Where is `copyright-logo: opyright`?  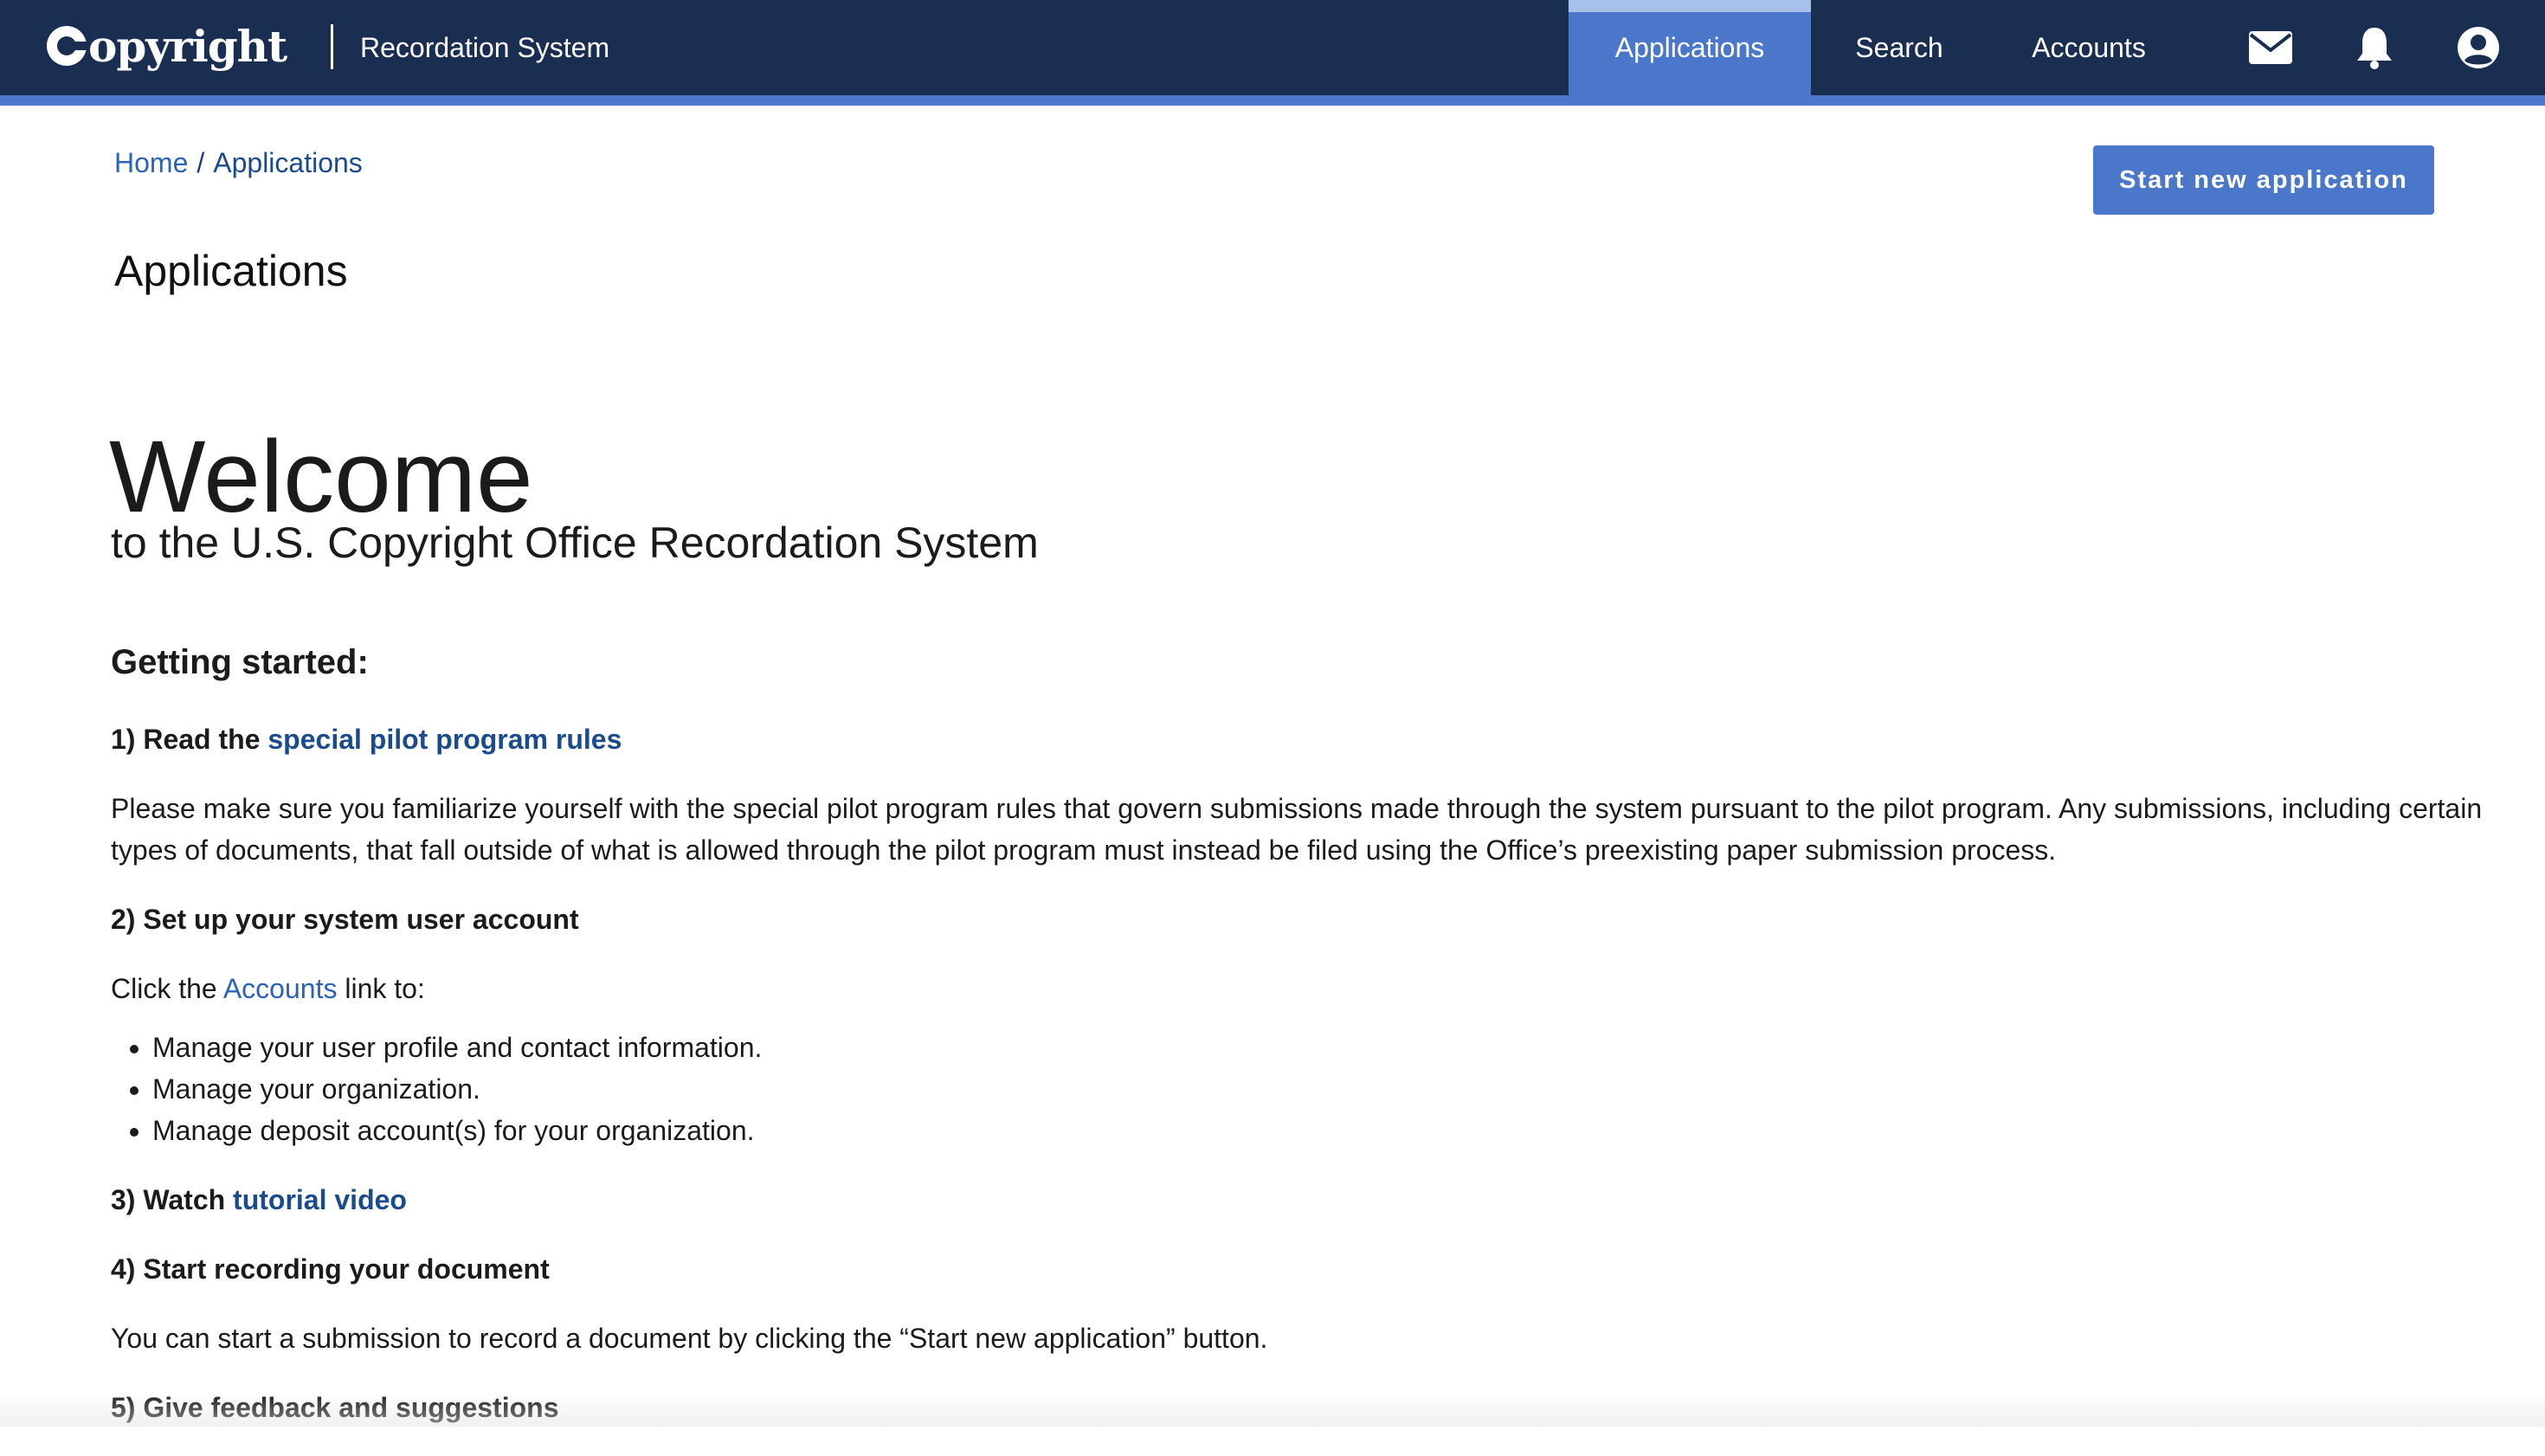
copyright-logo: opyright is located at coordinates (167, 46).